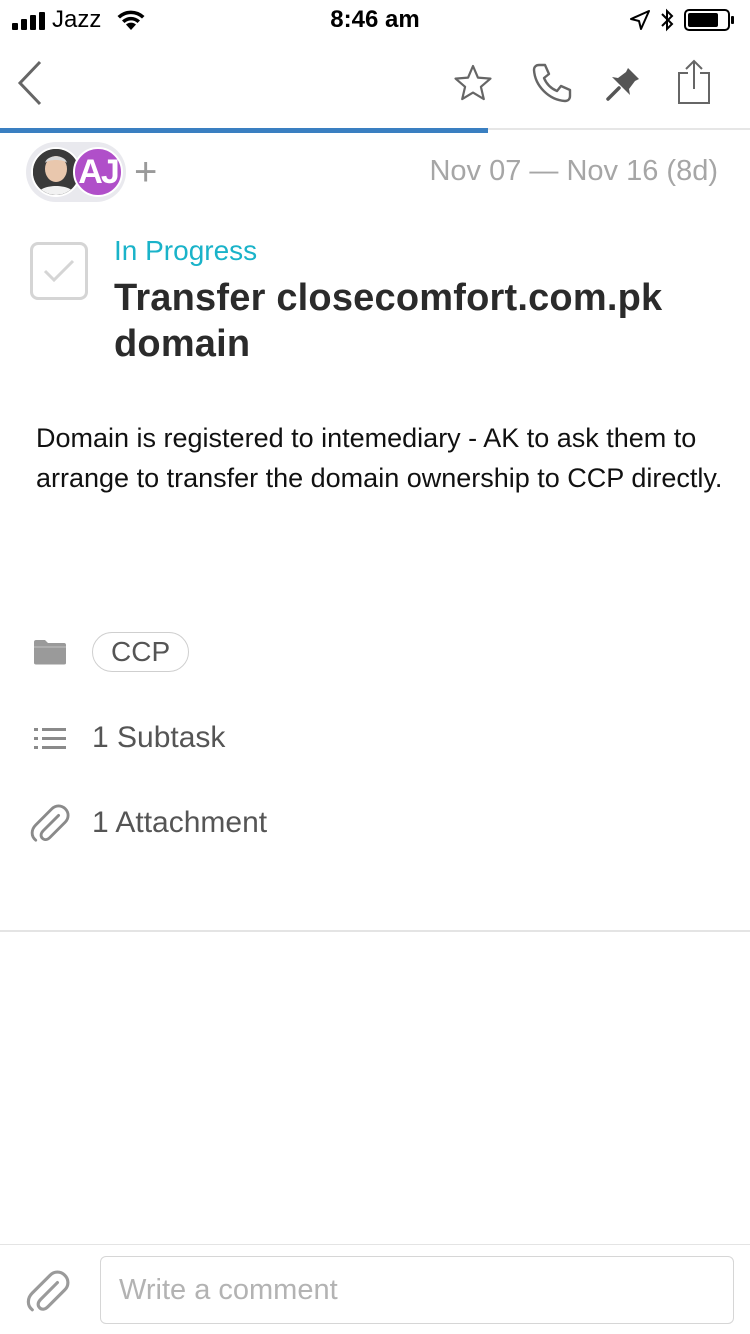 This screenshot has width=750, height=1334. Describe the element at coordinates (375, 1244) in the screenshot. I see `comment-bar-divider` at that location.